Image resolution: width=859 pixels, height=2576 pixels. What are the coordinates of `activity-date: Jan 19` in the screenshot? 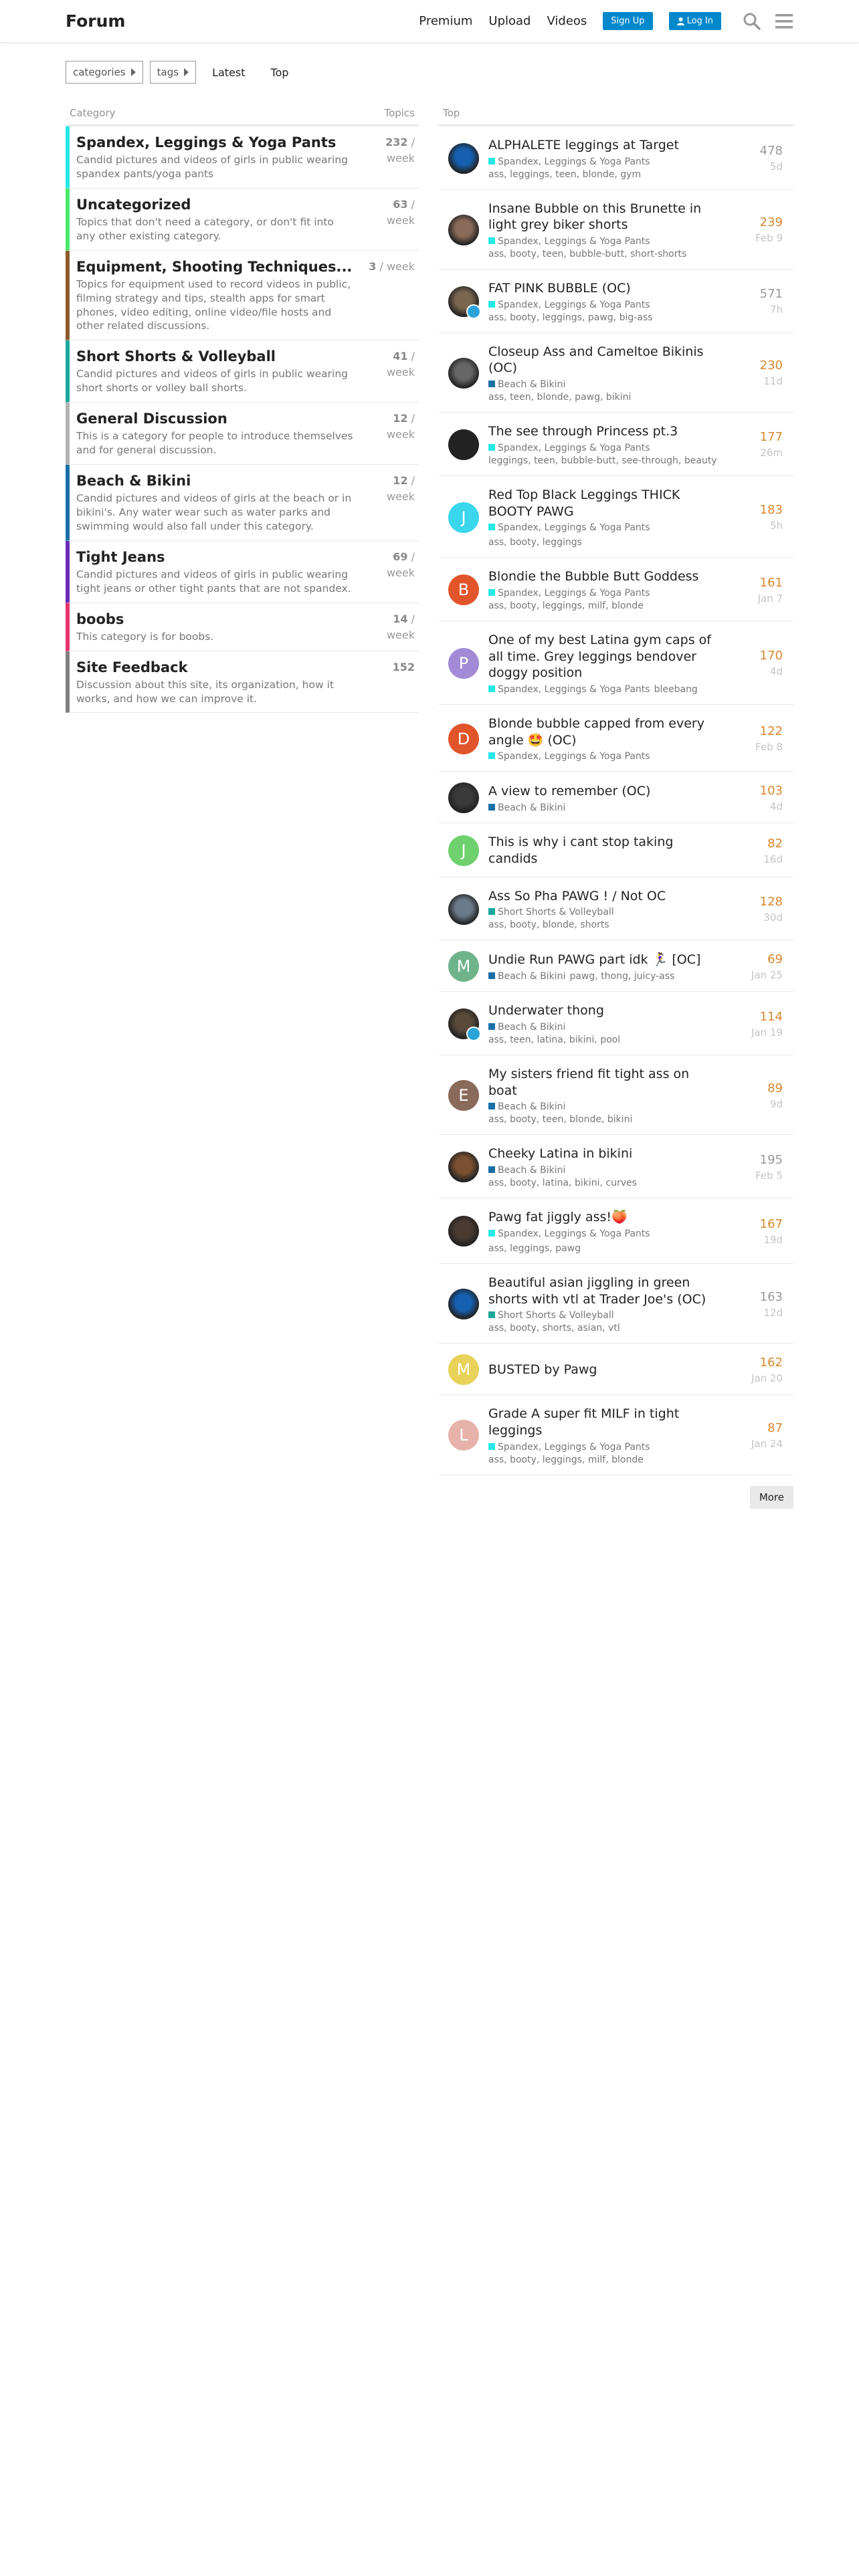 It's located at (756, 1033).